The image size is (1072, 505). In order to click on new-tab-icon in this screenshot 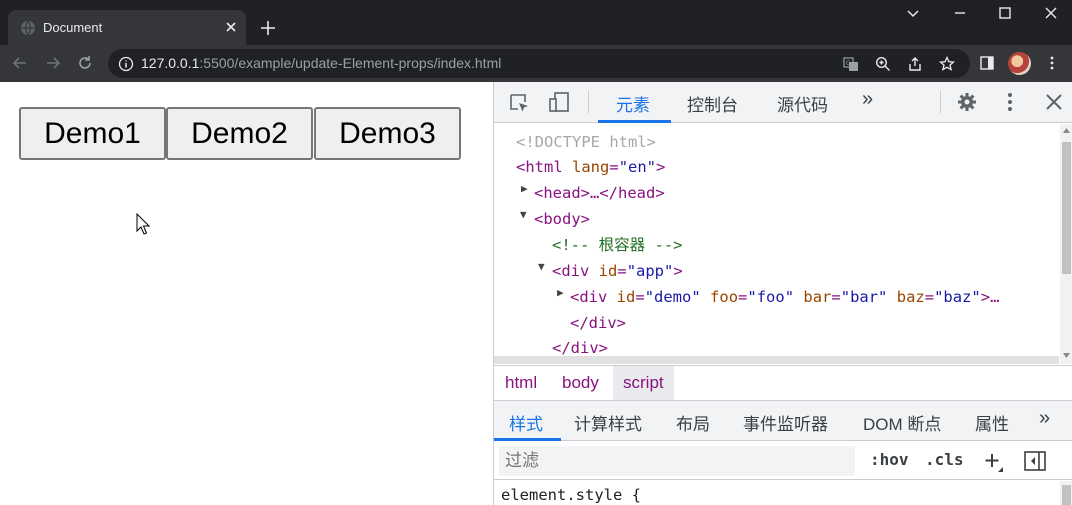, I will do `click(268, 28)`.